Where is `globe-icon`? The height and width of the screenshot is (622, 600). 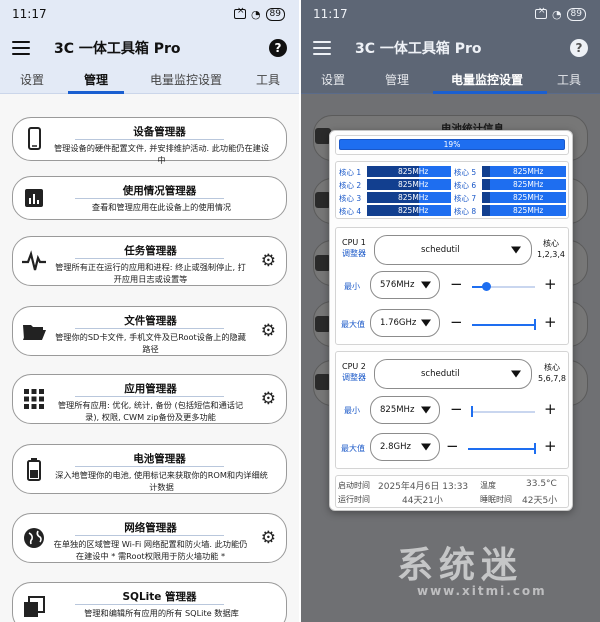 globe-icon is located at coordinates (34, 538).